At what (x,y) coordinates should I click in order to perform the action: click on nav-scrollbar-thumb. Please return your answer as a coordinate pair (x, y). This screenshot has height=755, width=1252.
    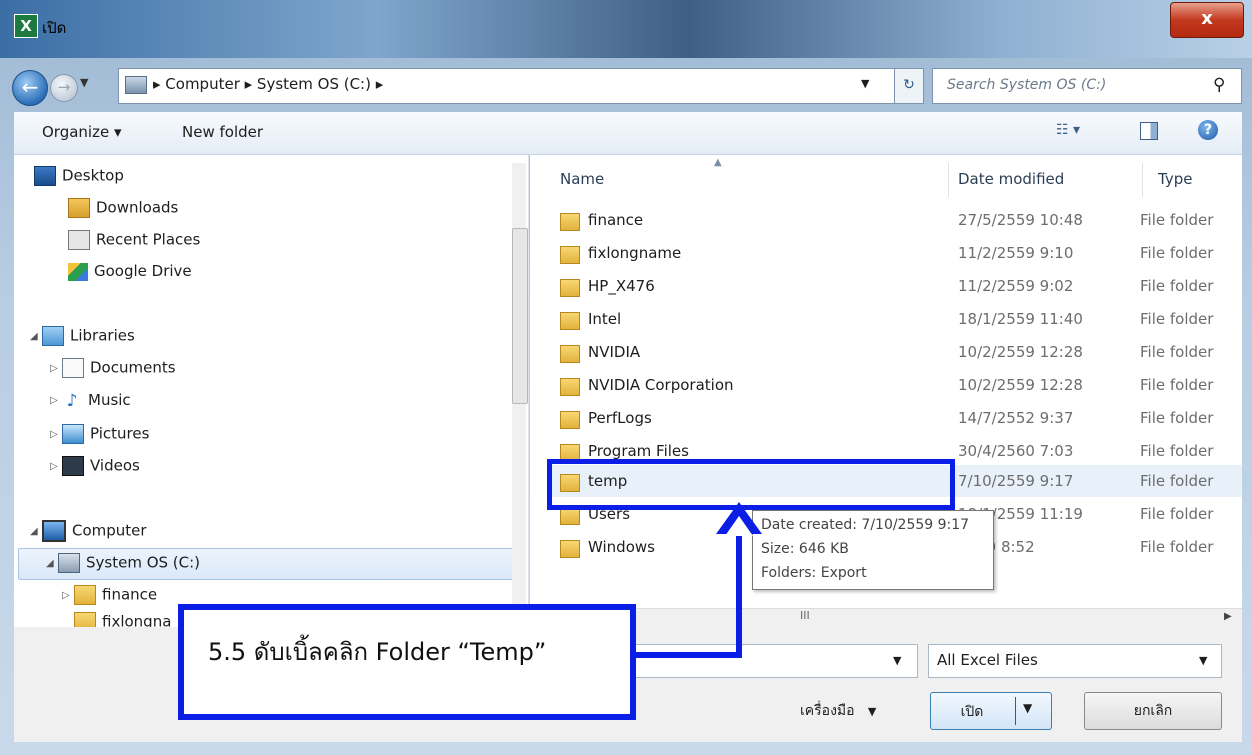
    Looking at the image, I should click on (520, 316).